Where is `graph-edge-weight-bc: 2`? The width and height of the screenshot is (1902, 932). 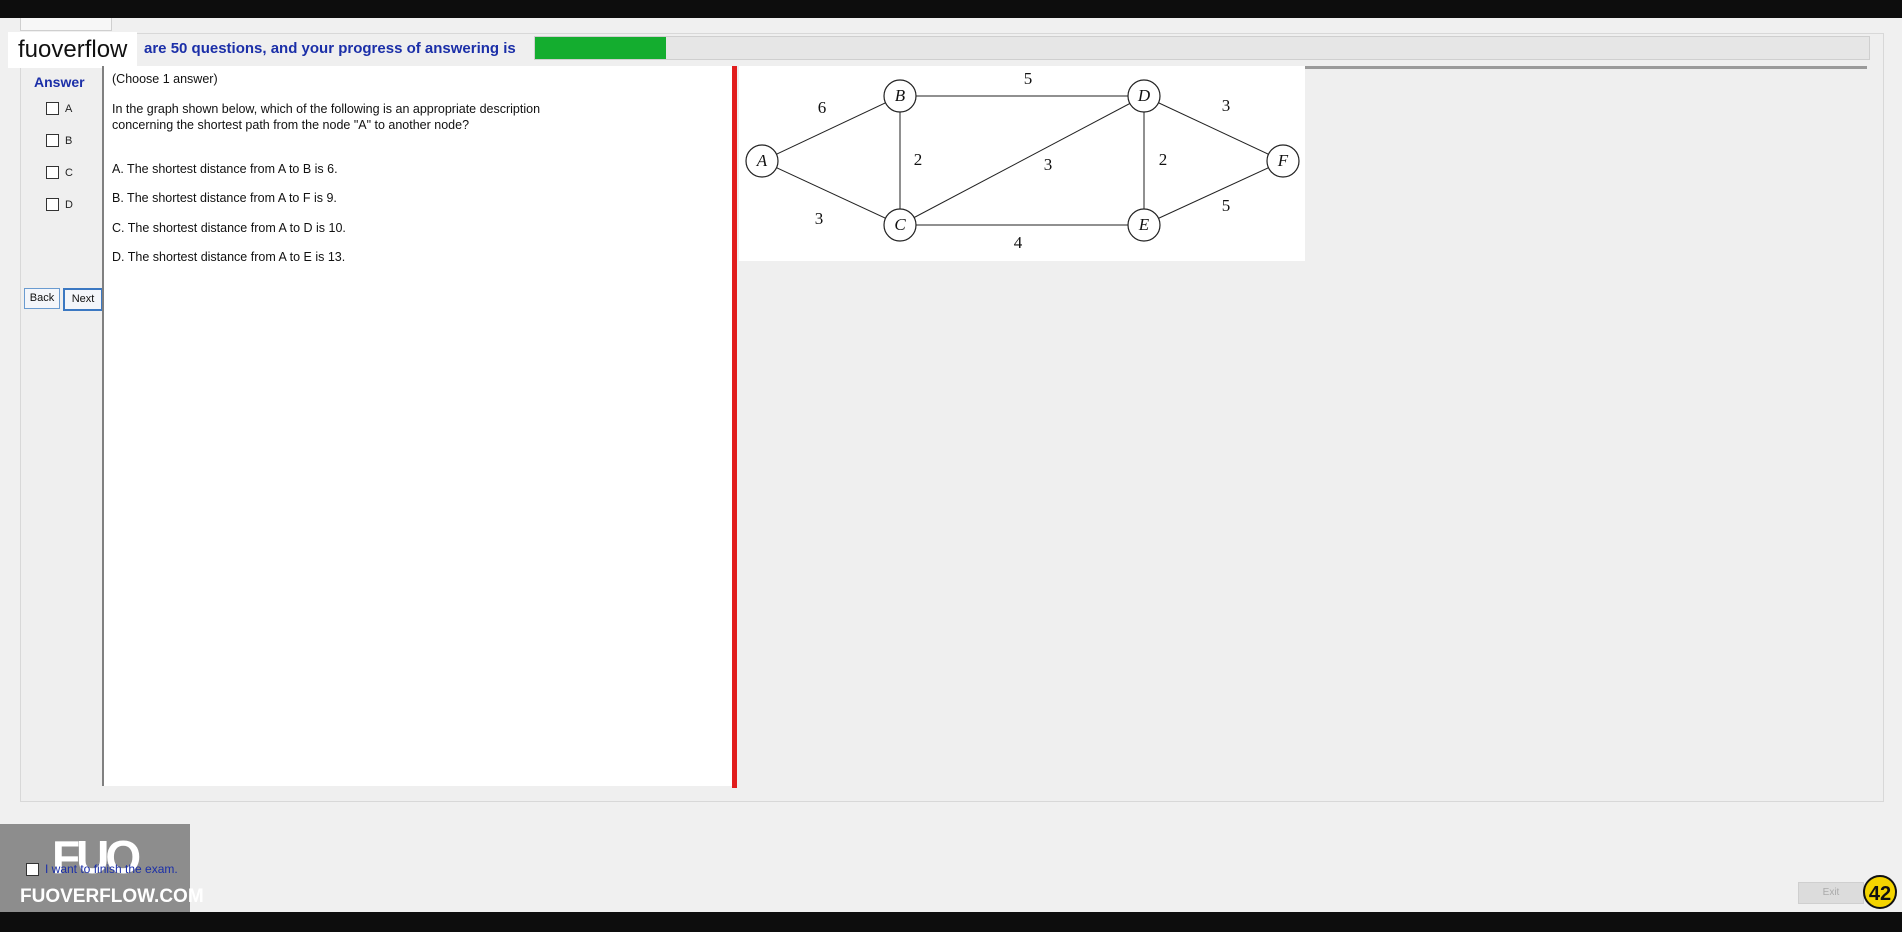 graph-edge-weight-bc: 2 is located at coordinates (918, 159).